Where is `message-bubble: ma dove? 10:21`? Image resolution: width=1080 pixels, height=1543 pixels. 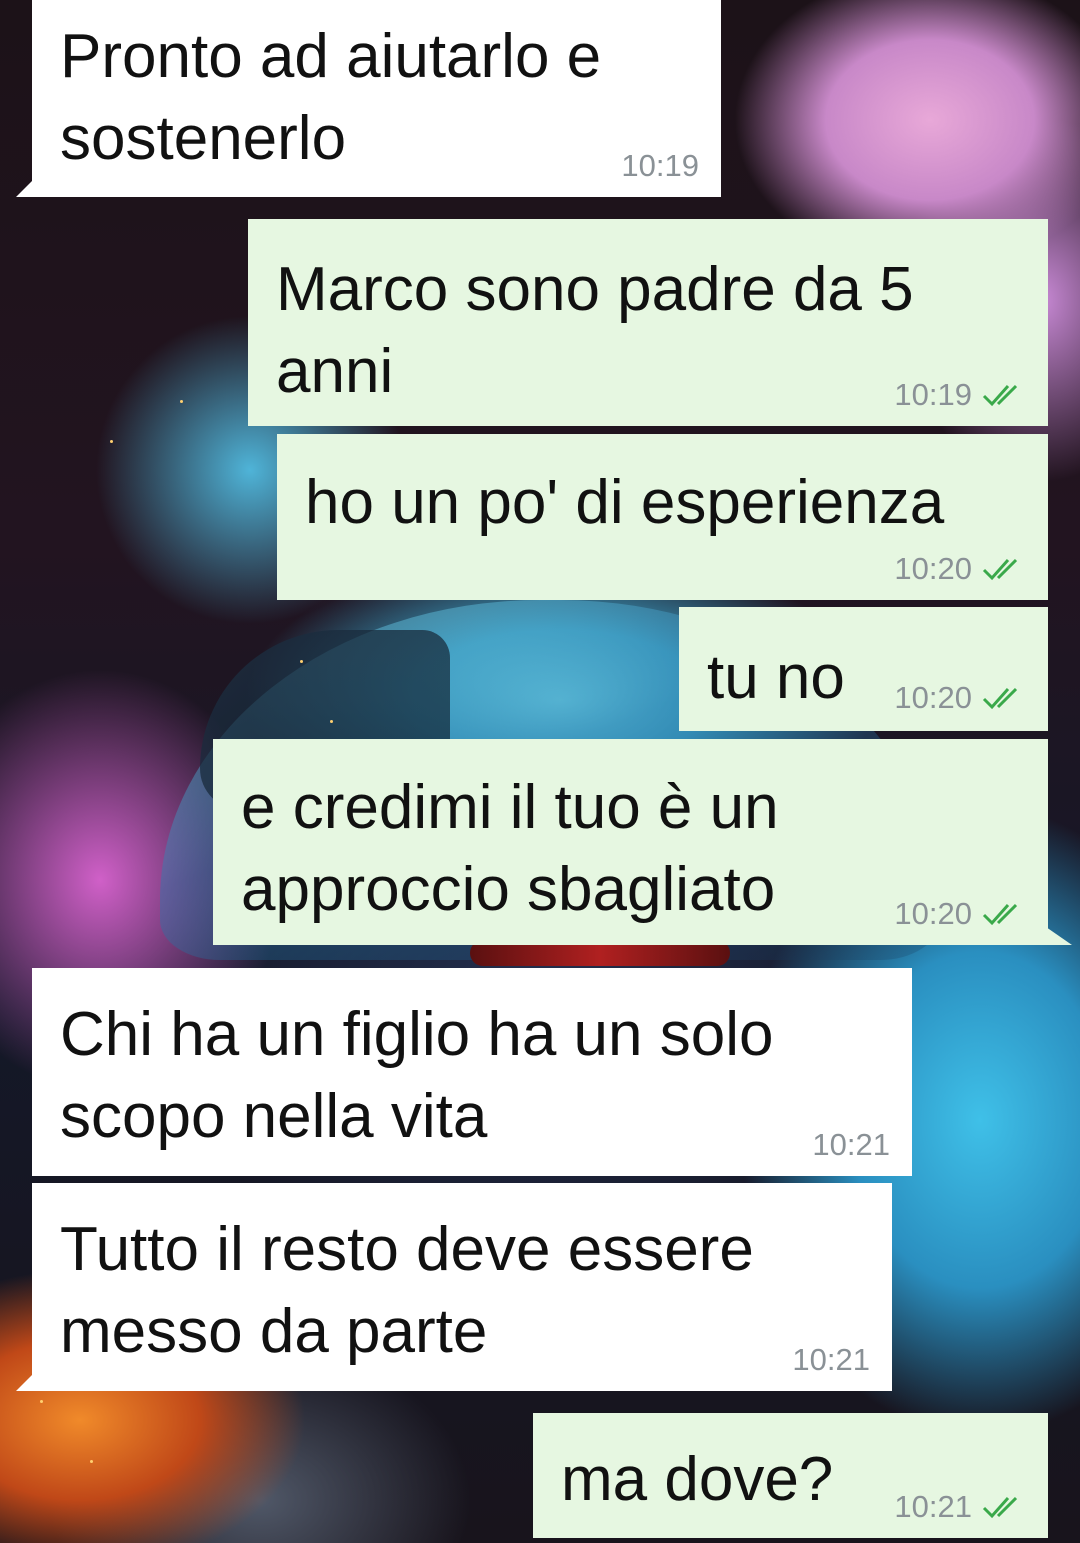 message-bubble: ma dove? 10:21 is located at coordinates (790, 1475).